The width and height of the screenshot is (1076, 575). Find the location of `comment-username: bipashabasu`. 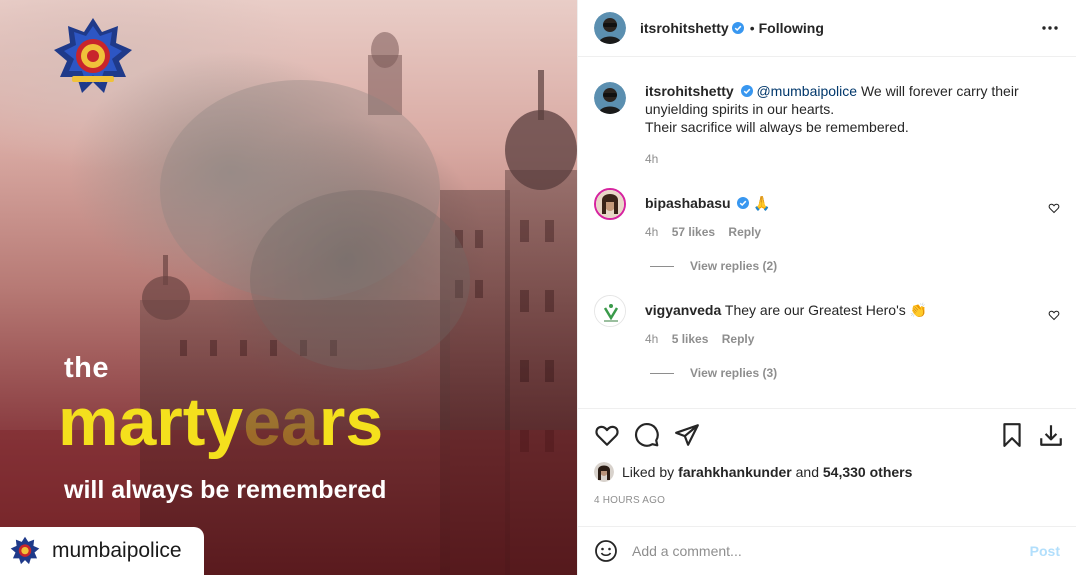

comment-username: bipashabasu is located at coordinates (688, 203).